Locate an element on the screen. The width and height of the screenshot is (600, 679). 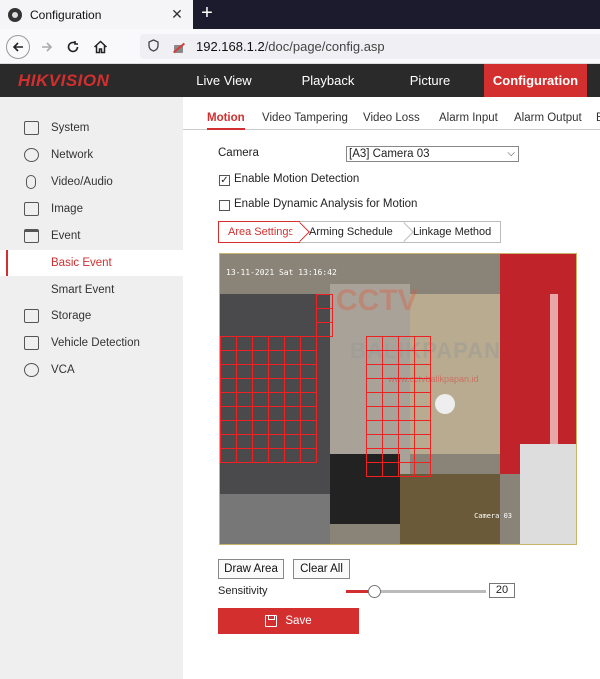
sidebar-item-label: Event is located at coordinates (66, 236).